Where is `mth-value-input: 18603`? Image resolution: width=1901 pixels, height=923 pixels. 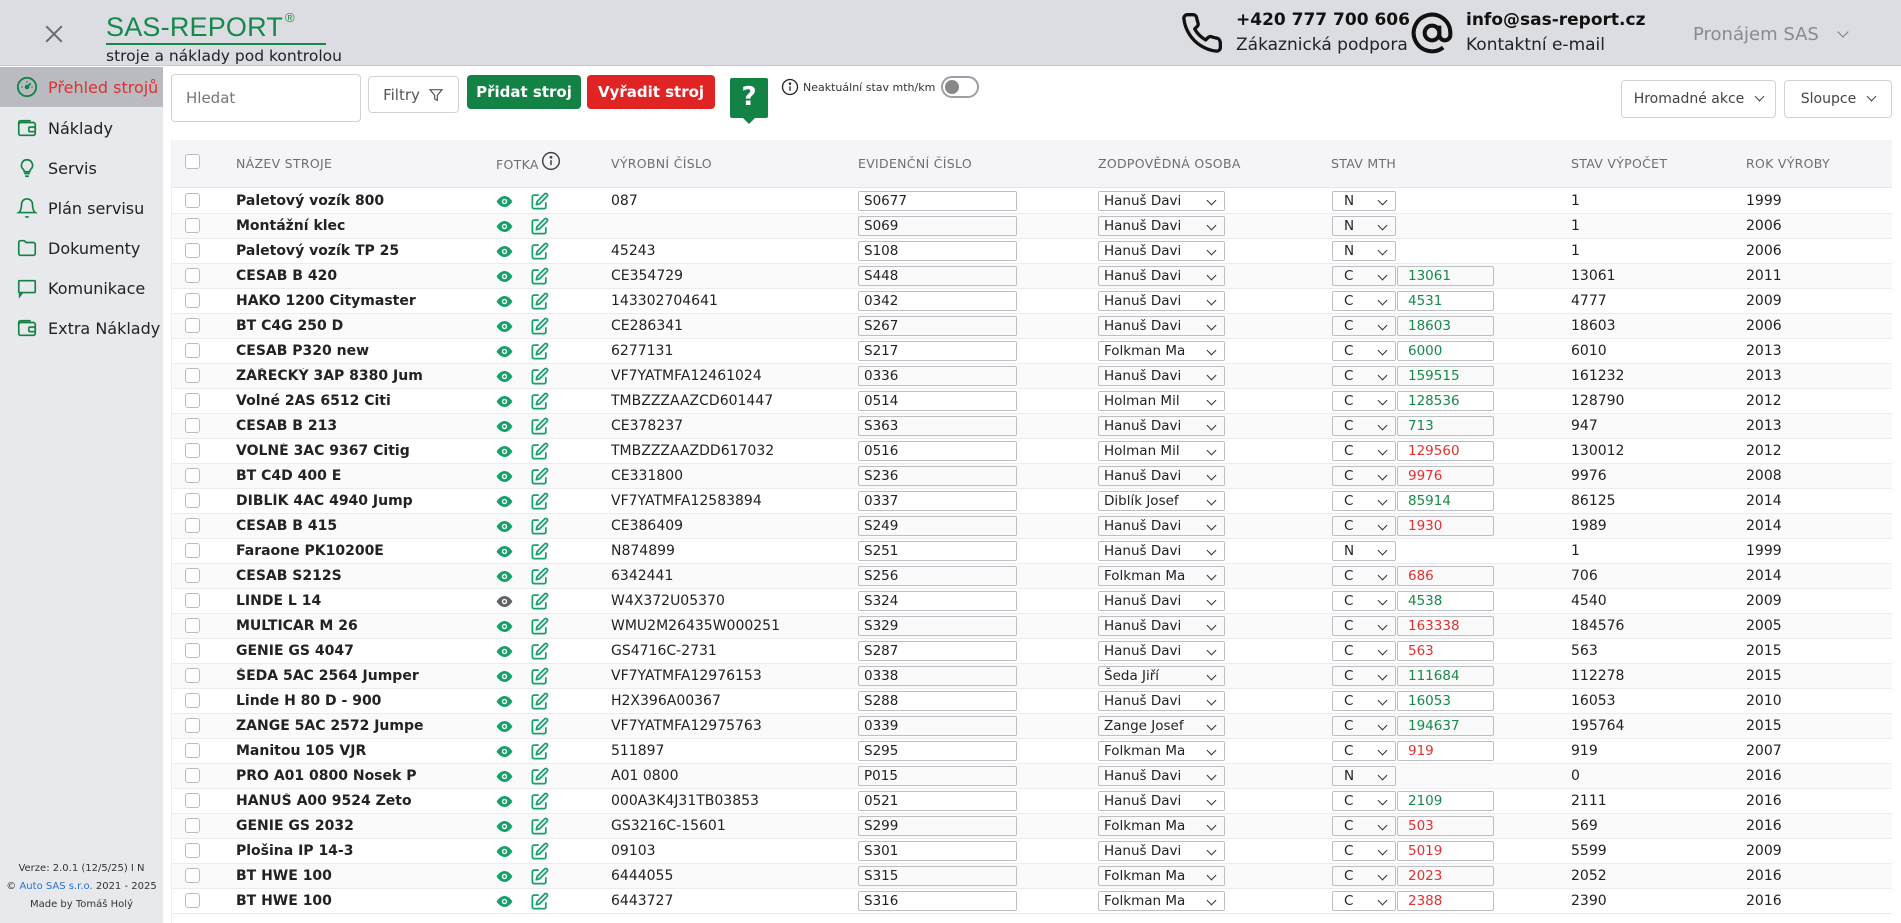 mth-value-input: 18603 is located at coordinates (1445, 326).